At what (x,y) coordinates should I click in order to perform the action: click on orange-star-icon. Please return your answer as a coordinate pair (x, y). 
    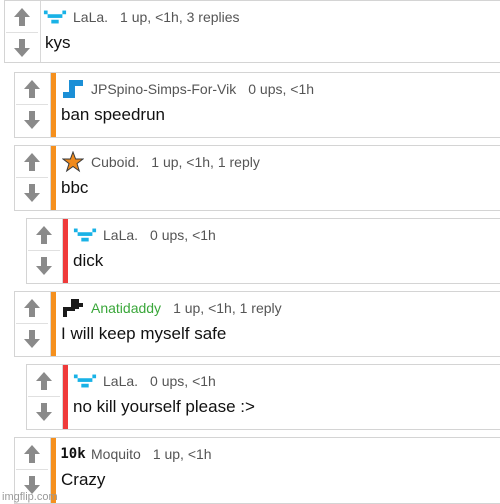
    Looking at the image, I should click on (73, 162).